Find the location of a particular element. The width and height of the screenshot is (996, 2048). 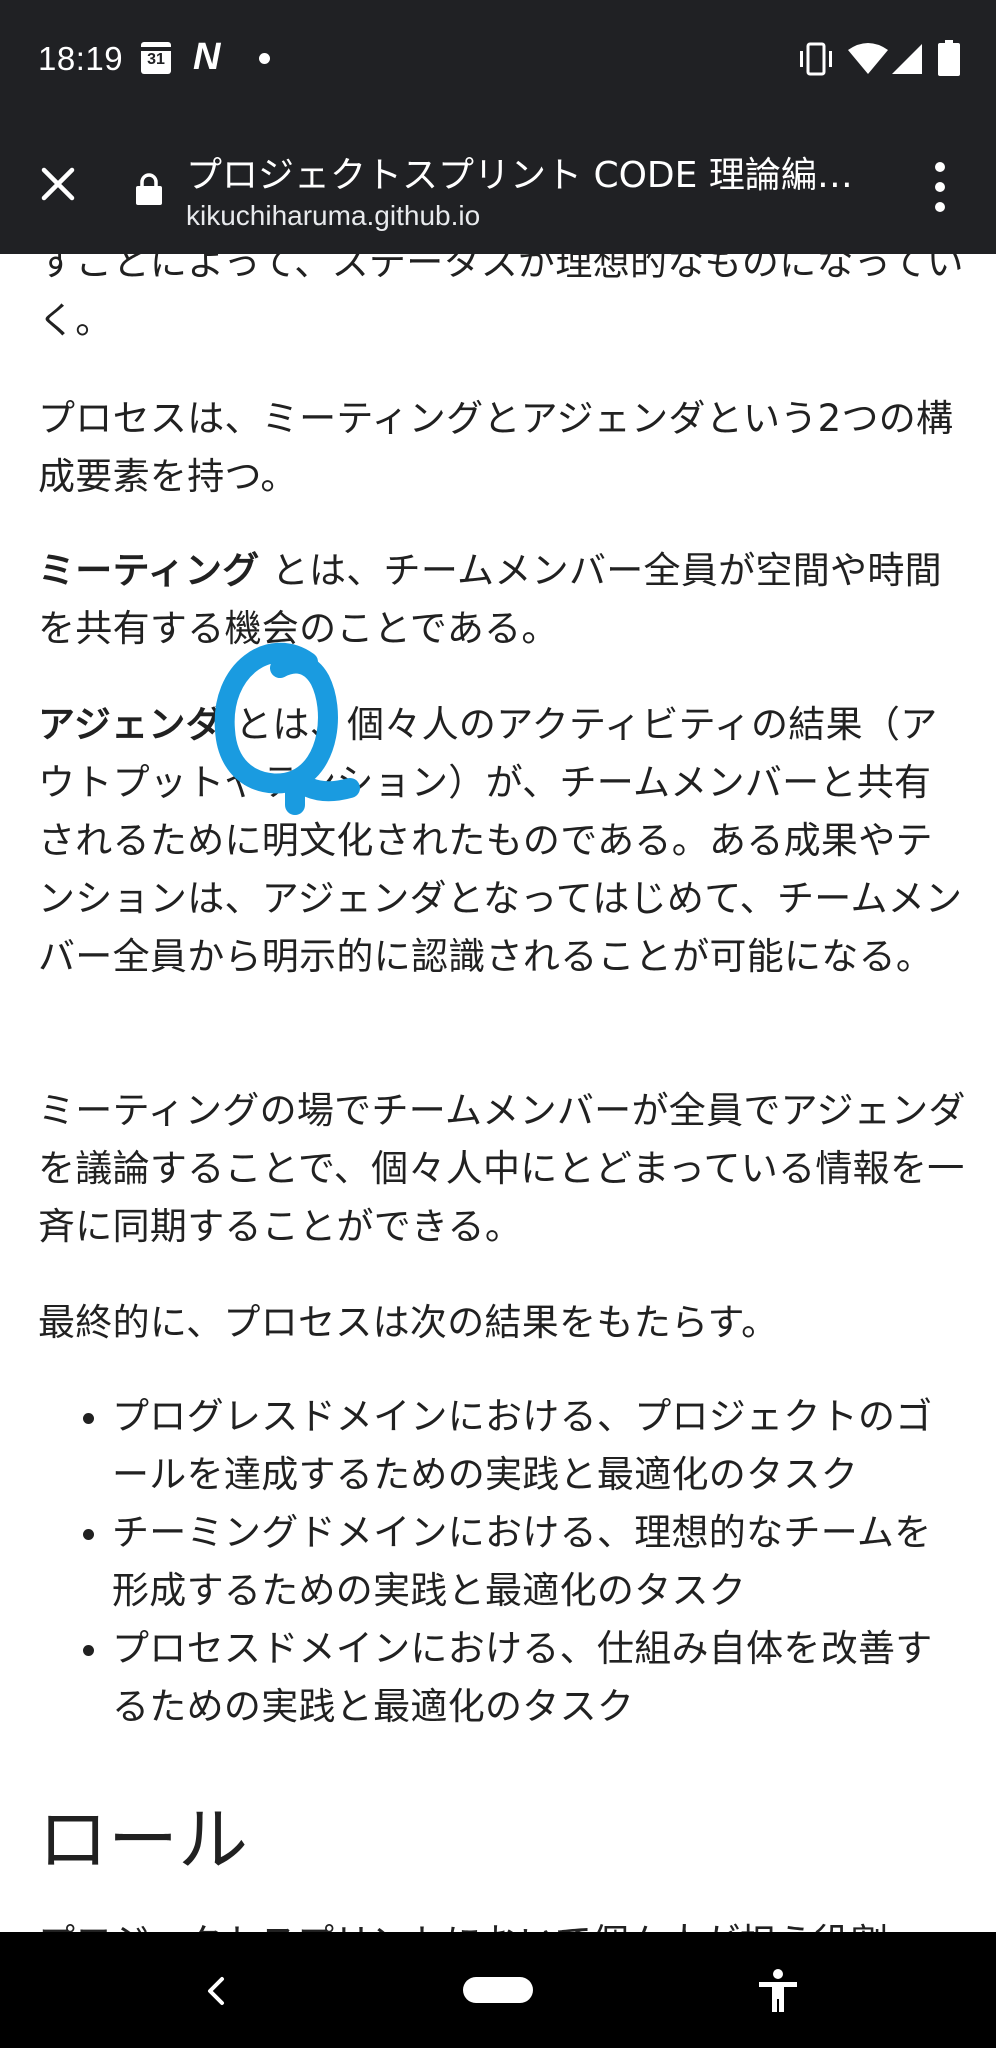

vibrate-icon is located at coordinates (816, 59).